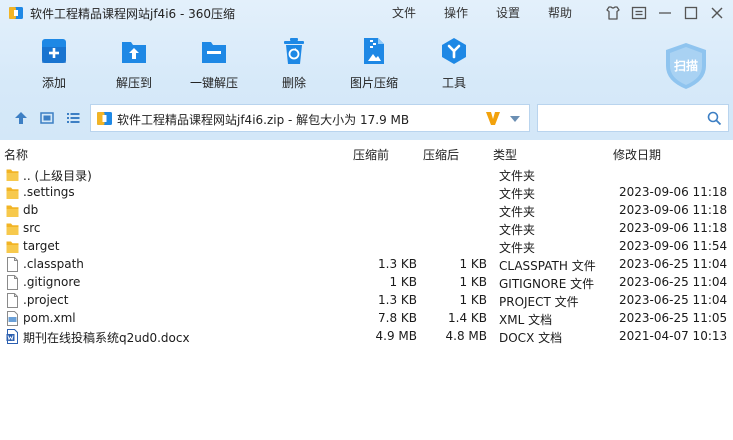 The image size is (733, 440). I want to click on search-input, so click(622, 118).